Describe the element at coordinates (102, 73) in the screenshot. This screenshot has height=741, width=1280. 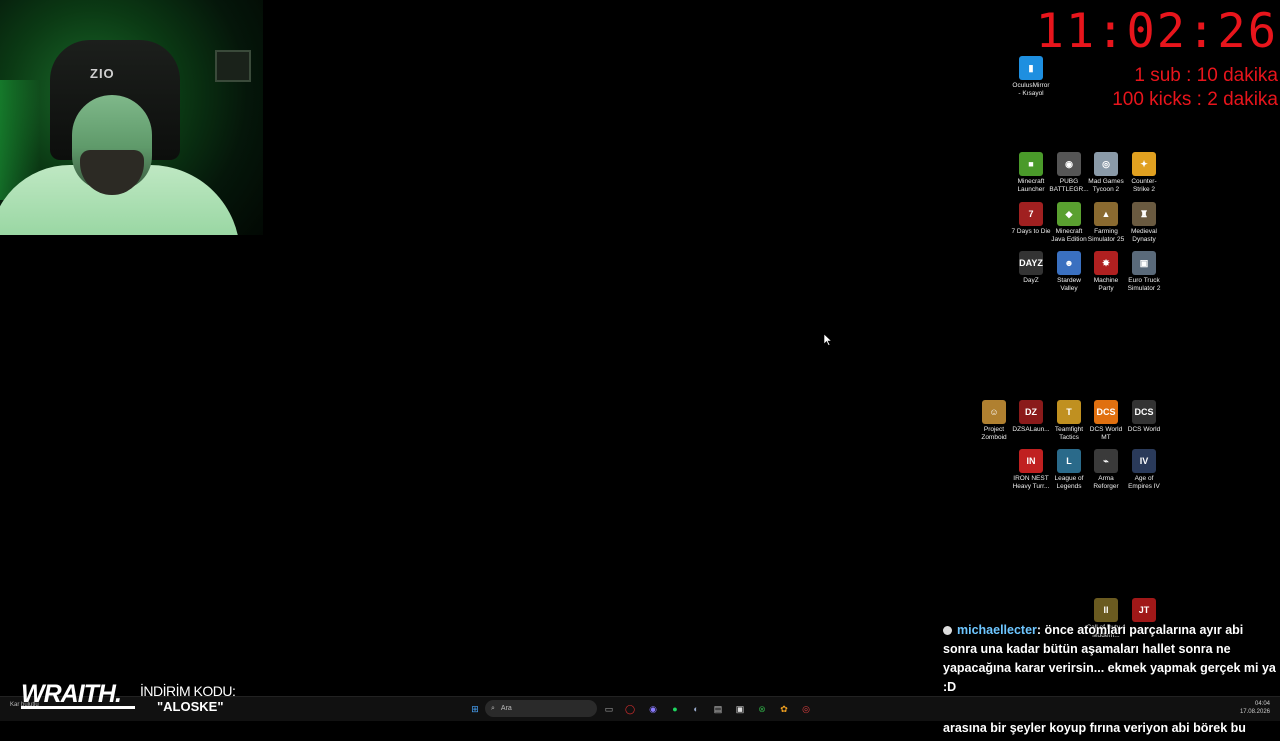
I see `chair-logo: ZIO` at that location.